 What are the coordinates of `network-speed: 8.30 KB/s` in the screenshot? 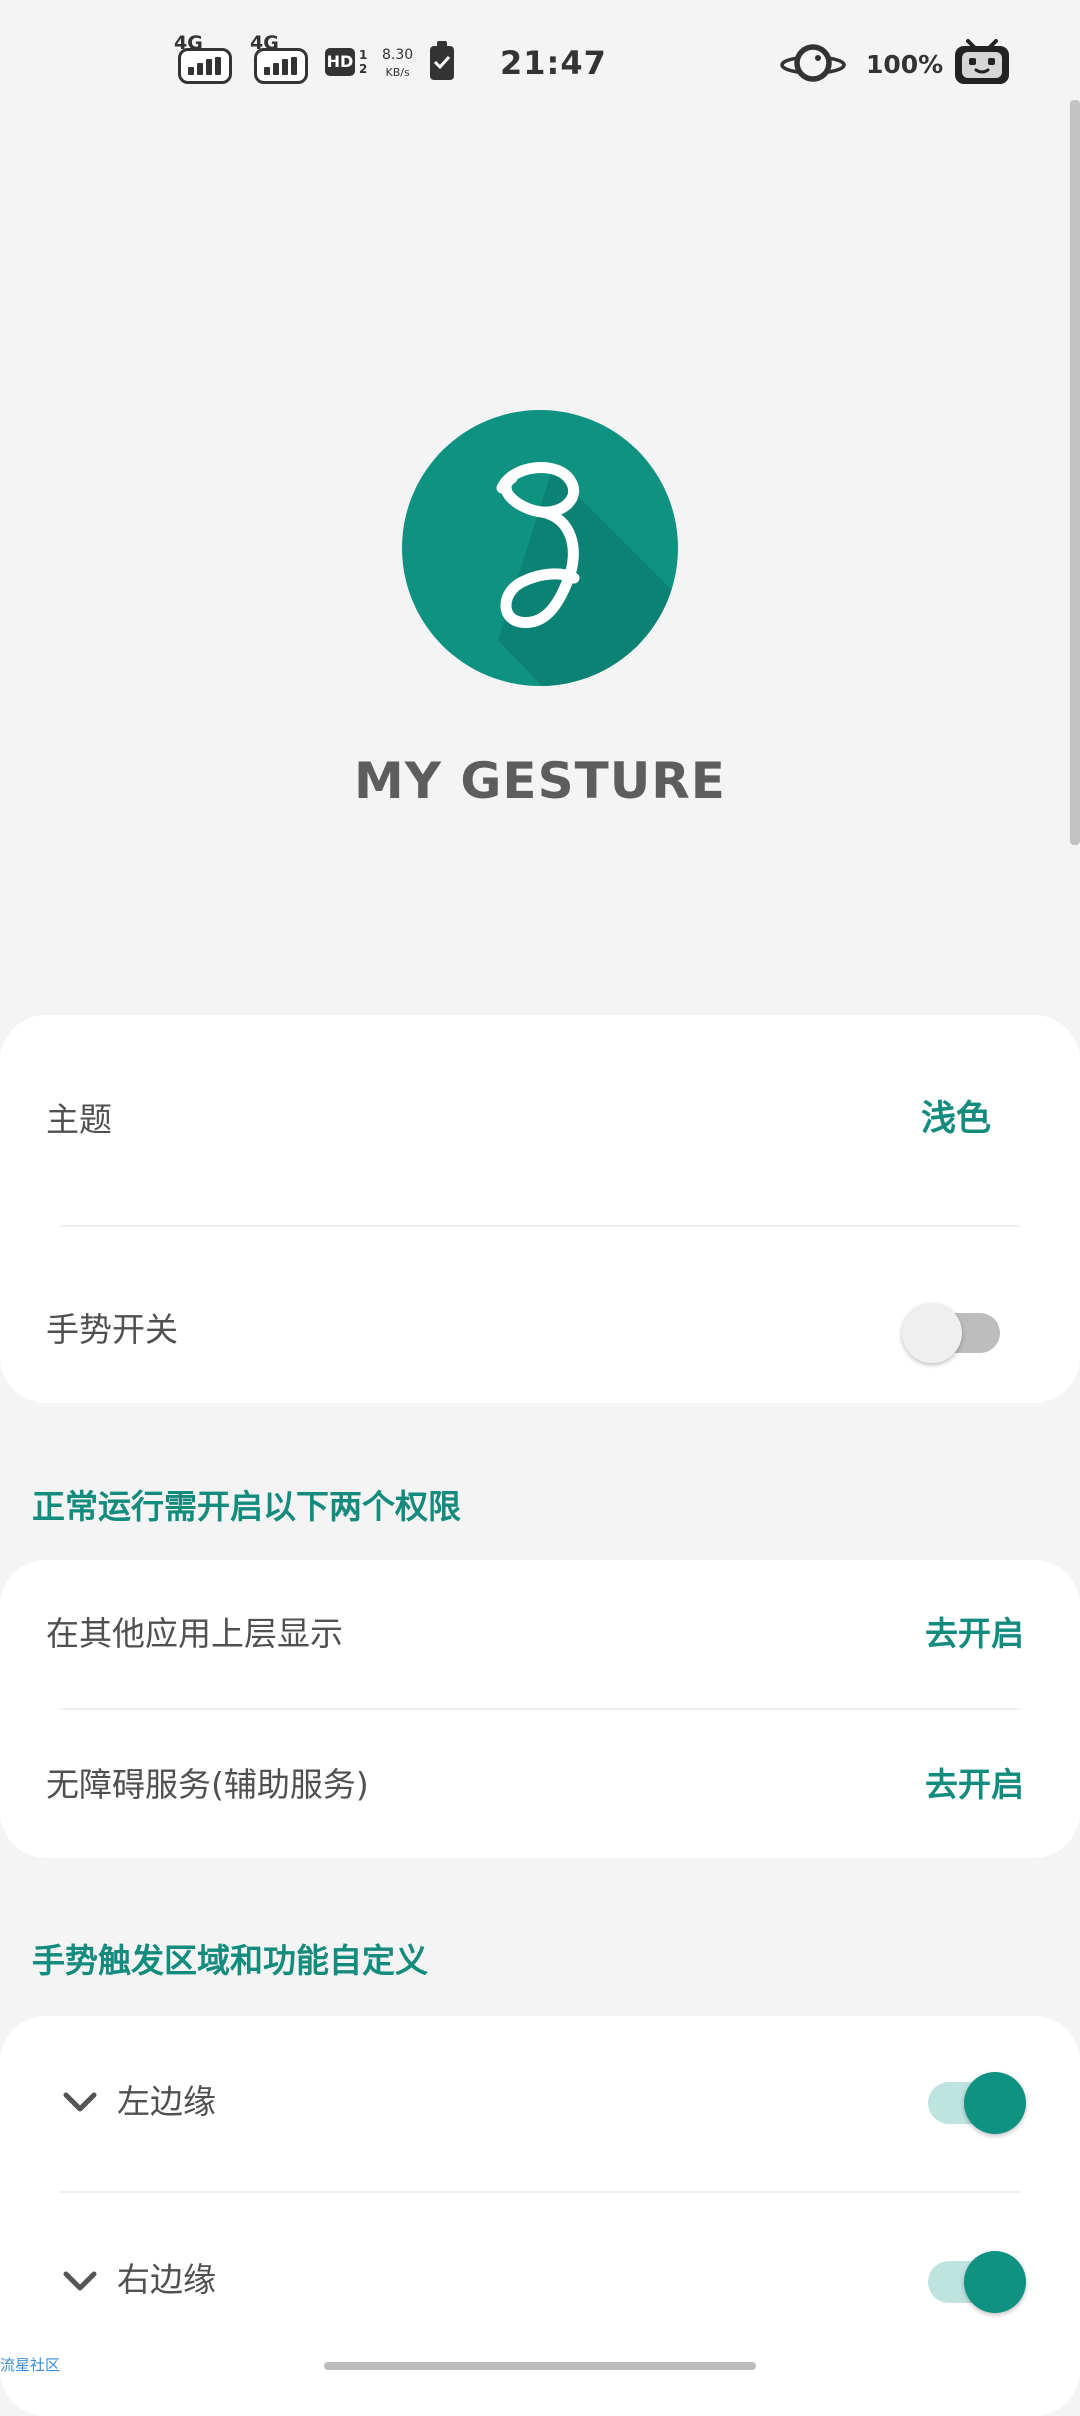 It's located at (397, 64).